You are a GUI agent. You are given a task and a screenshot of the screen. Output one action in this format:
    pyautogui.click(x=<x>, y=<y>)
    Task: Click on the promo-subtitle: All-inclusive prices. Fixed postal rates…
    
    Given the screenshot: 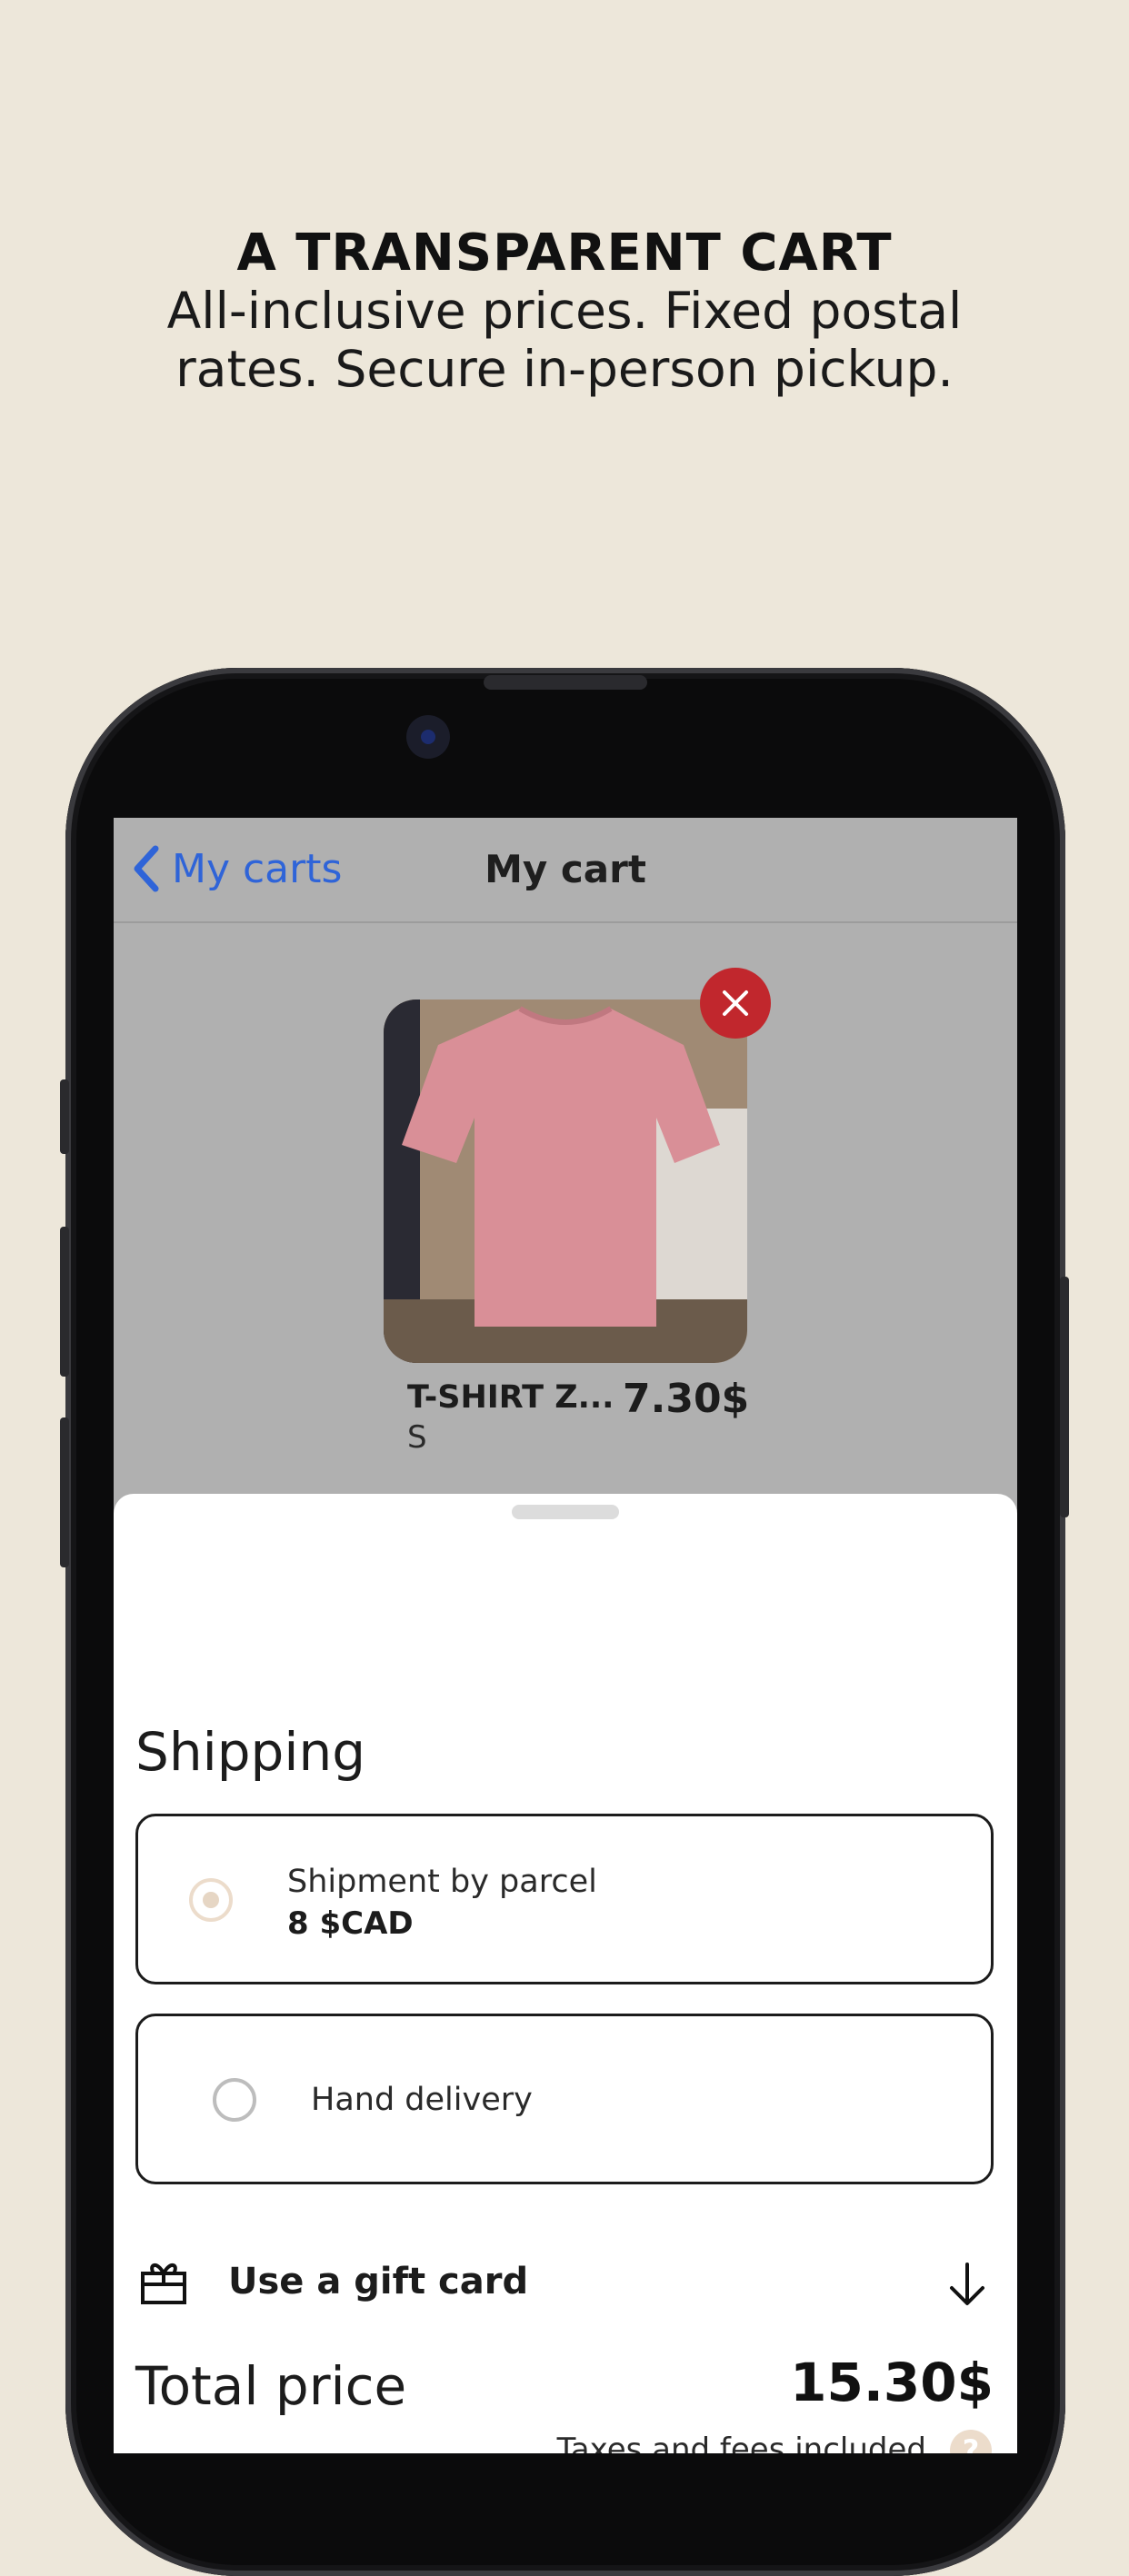 What is the action you would take?
    pyautogui.click(x=564, y=340)
    